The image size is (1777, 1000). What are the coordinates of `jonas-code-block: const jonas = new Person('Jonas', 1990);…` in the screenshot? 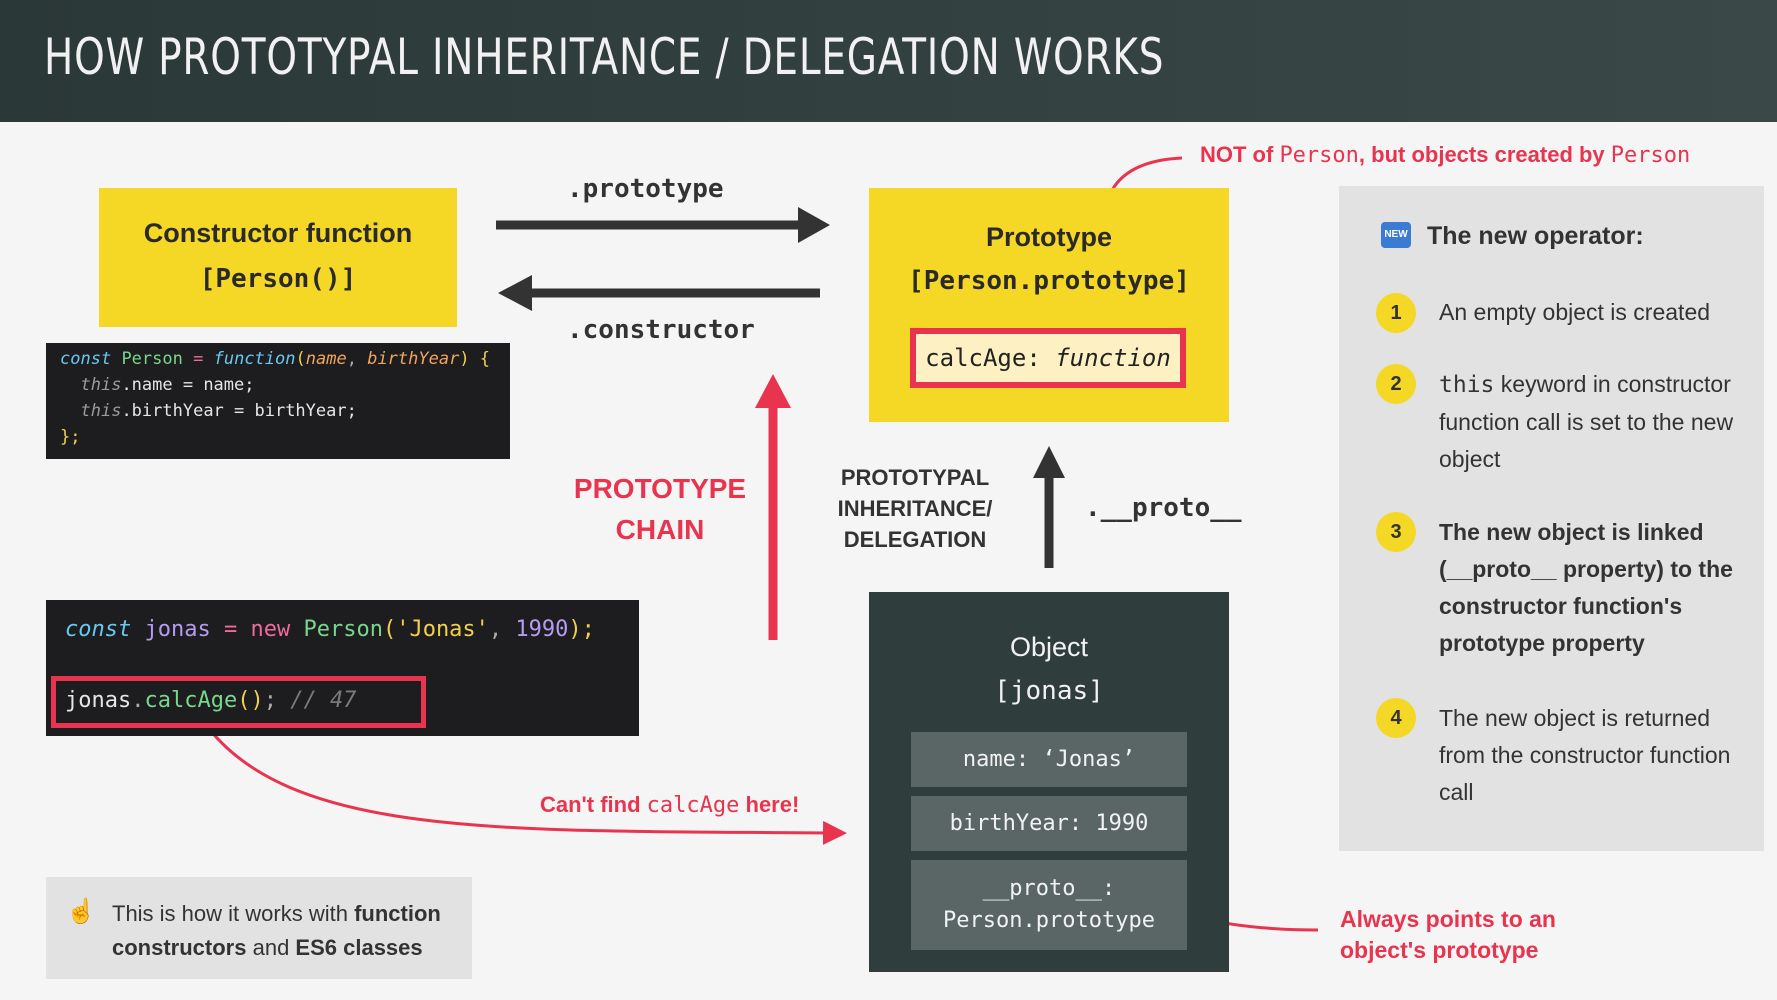 It's located at (342, 668).